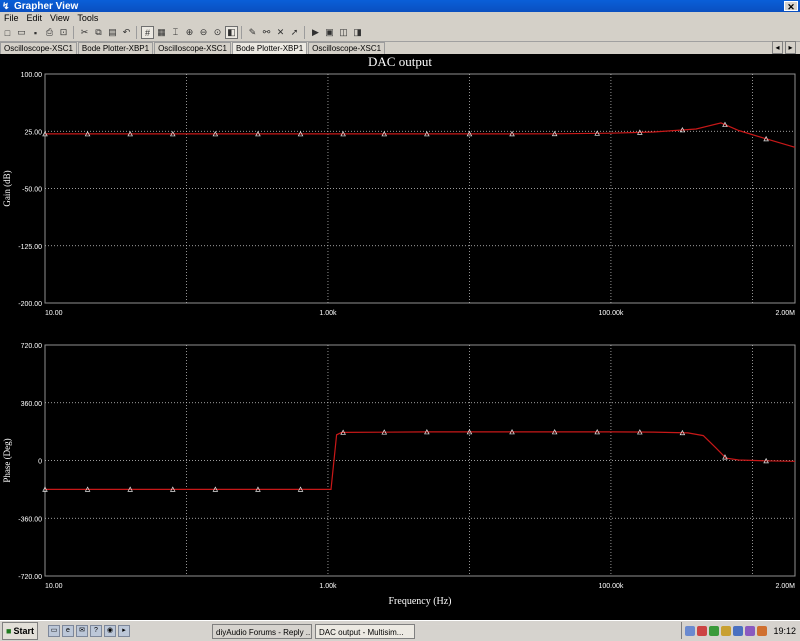 This screenshot has width=800, height=641. Describe the element at coordinates (30, 577) in the screenshot. I see `phase-y-tick-label: -720.00` at that location.